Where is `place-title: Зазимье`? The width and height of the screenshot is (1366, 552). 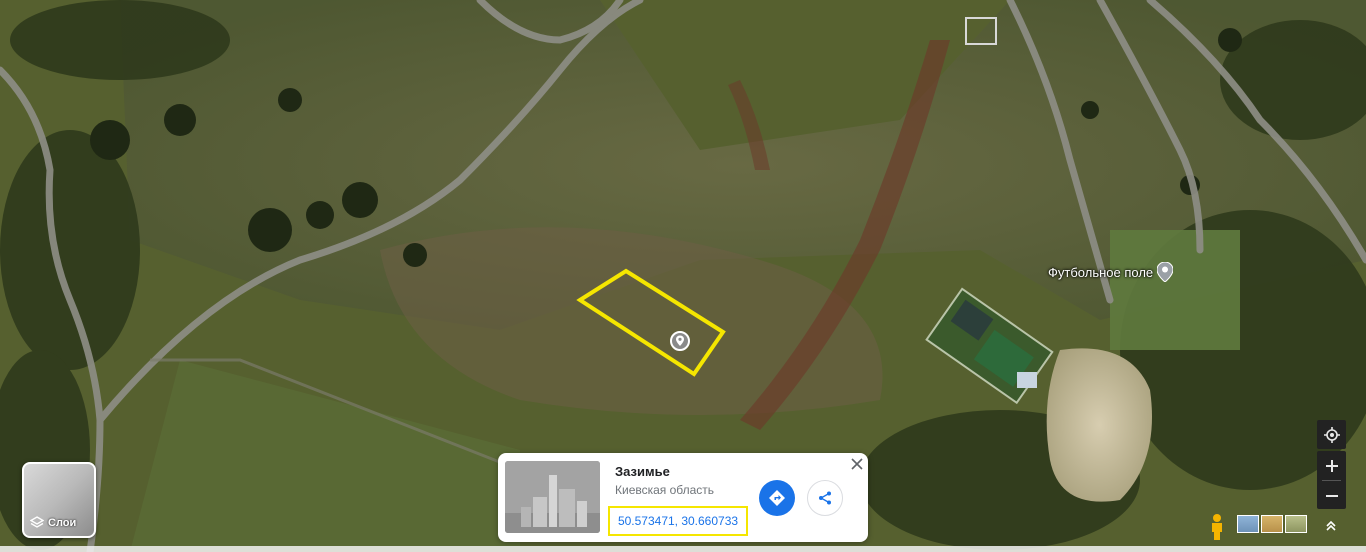 place-title: Зазимье is located at coordinates (642, 471).